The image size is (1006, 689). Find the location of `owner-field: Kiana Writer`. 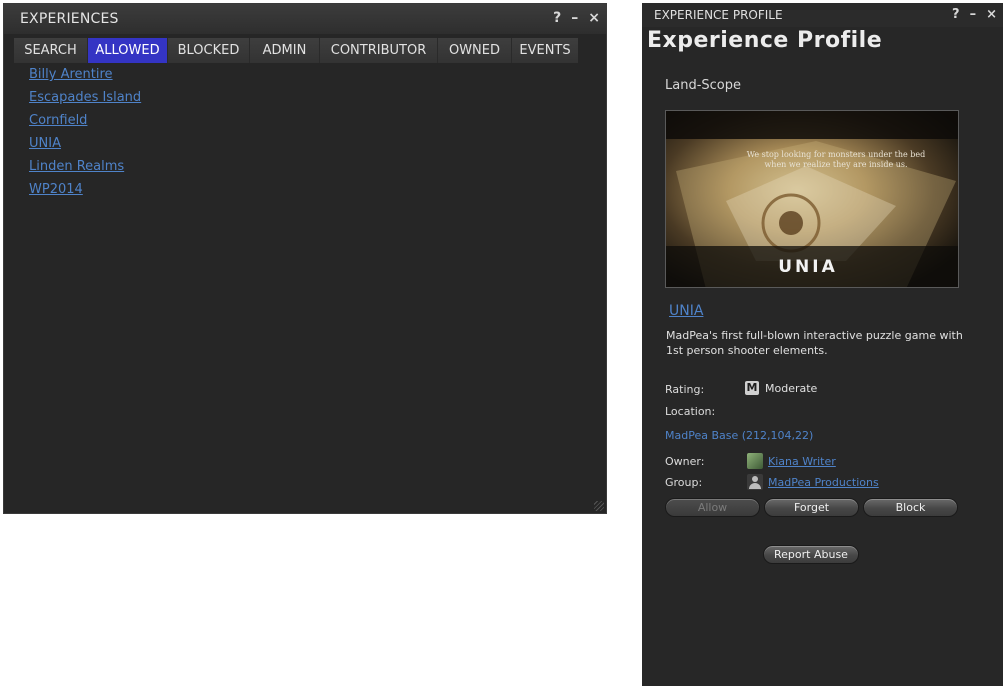

owner-field: Kiana Writer is located at coordinates (791, 461).